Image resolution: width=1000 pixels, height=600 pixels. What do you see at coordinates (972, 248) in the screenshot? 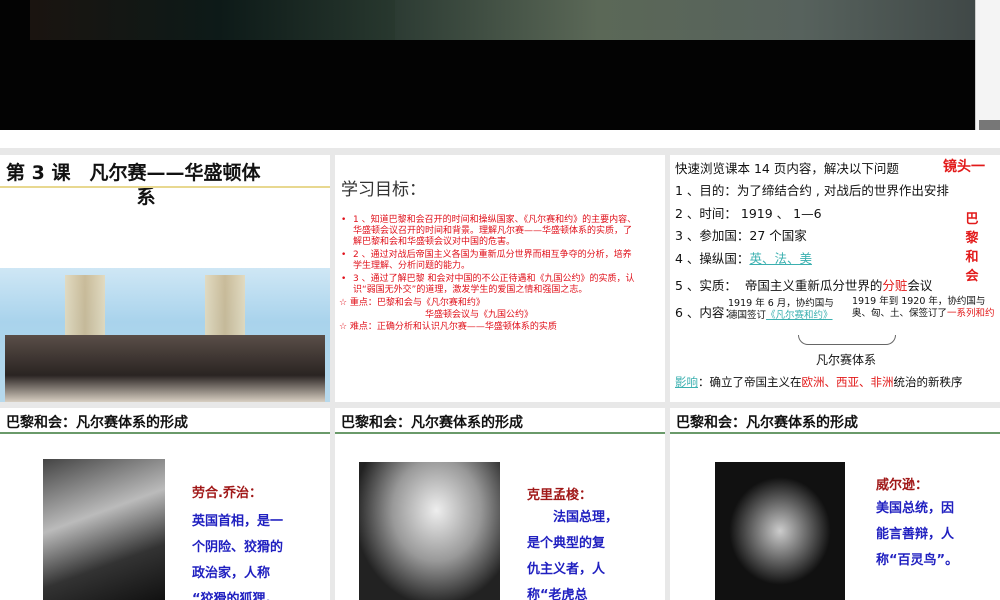
I see `vertical-label: 巴黎和会` at bounding box center [972, 248].